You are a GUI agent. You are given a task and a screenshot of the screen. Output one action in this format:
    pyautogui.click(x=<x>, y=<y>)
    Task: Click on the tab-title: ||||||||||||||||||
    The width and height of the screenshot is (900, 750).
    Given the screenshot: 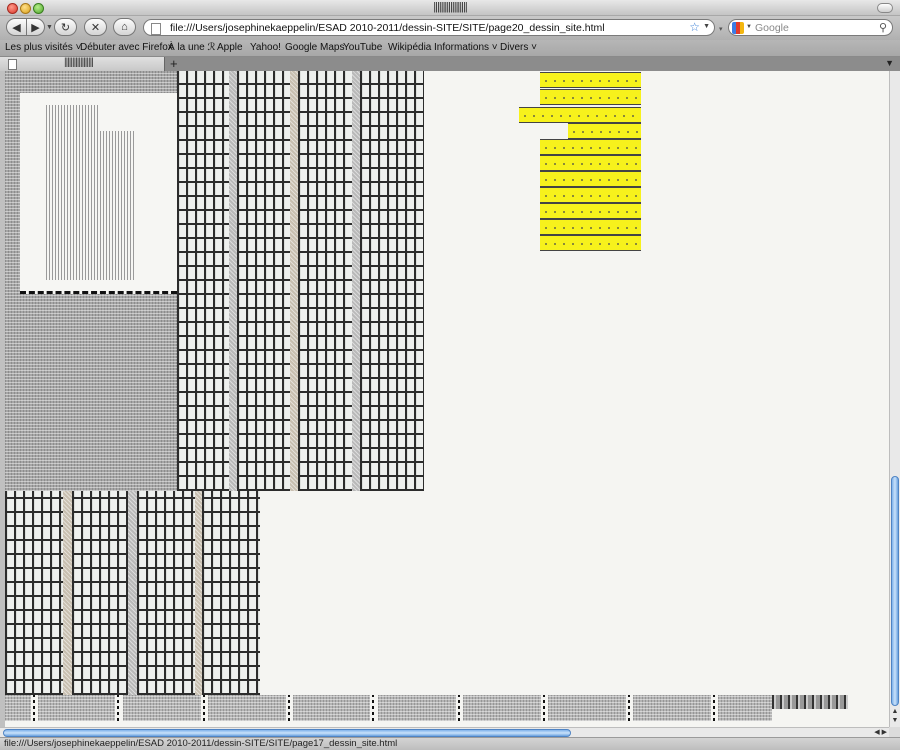 What is the action you would take?
    pyautogui.click(x=79, y=62)
    